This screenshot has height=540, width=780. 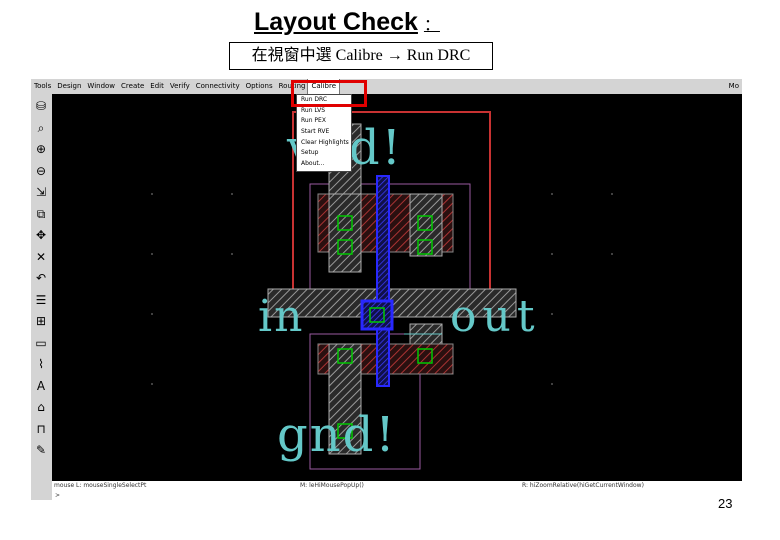 What do you see at coordinates (41, 300) in the screenshot?
I see `property-icon: ☰` at bounding box center [41, 300].